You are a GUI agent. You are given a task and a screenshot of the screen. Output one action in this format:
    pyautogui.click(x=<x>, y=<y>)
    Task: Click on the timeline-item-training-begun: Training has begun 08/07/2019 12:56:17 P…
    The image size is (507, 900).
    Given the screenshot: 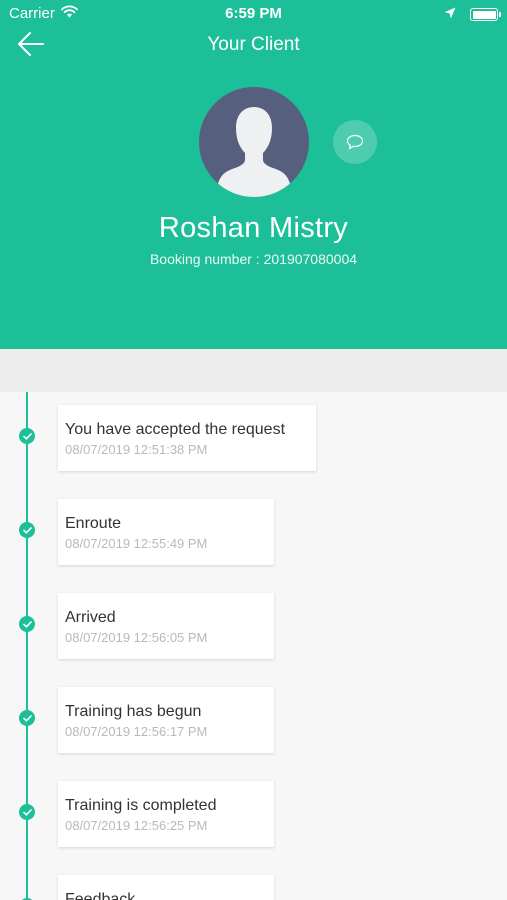 What is the action you would take?
    pyautogui.click(x=253, y=720)
    